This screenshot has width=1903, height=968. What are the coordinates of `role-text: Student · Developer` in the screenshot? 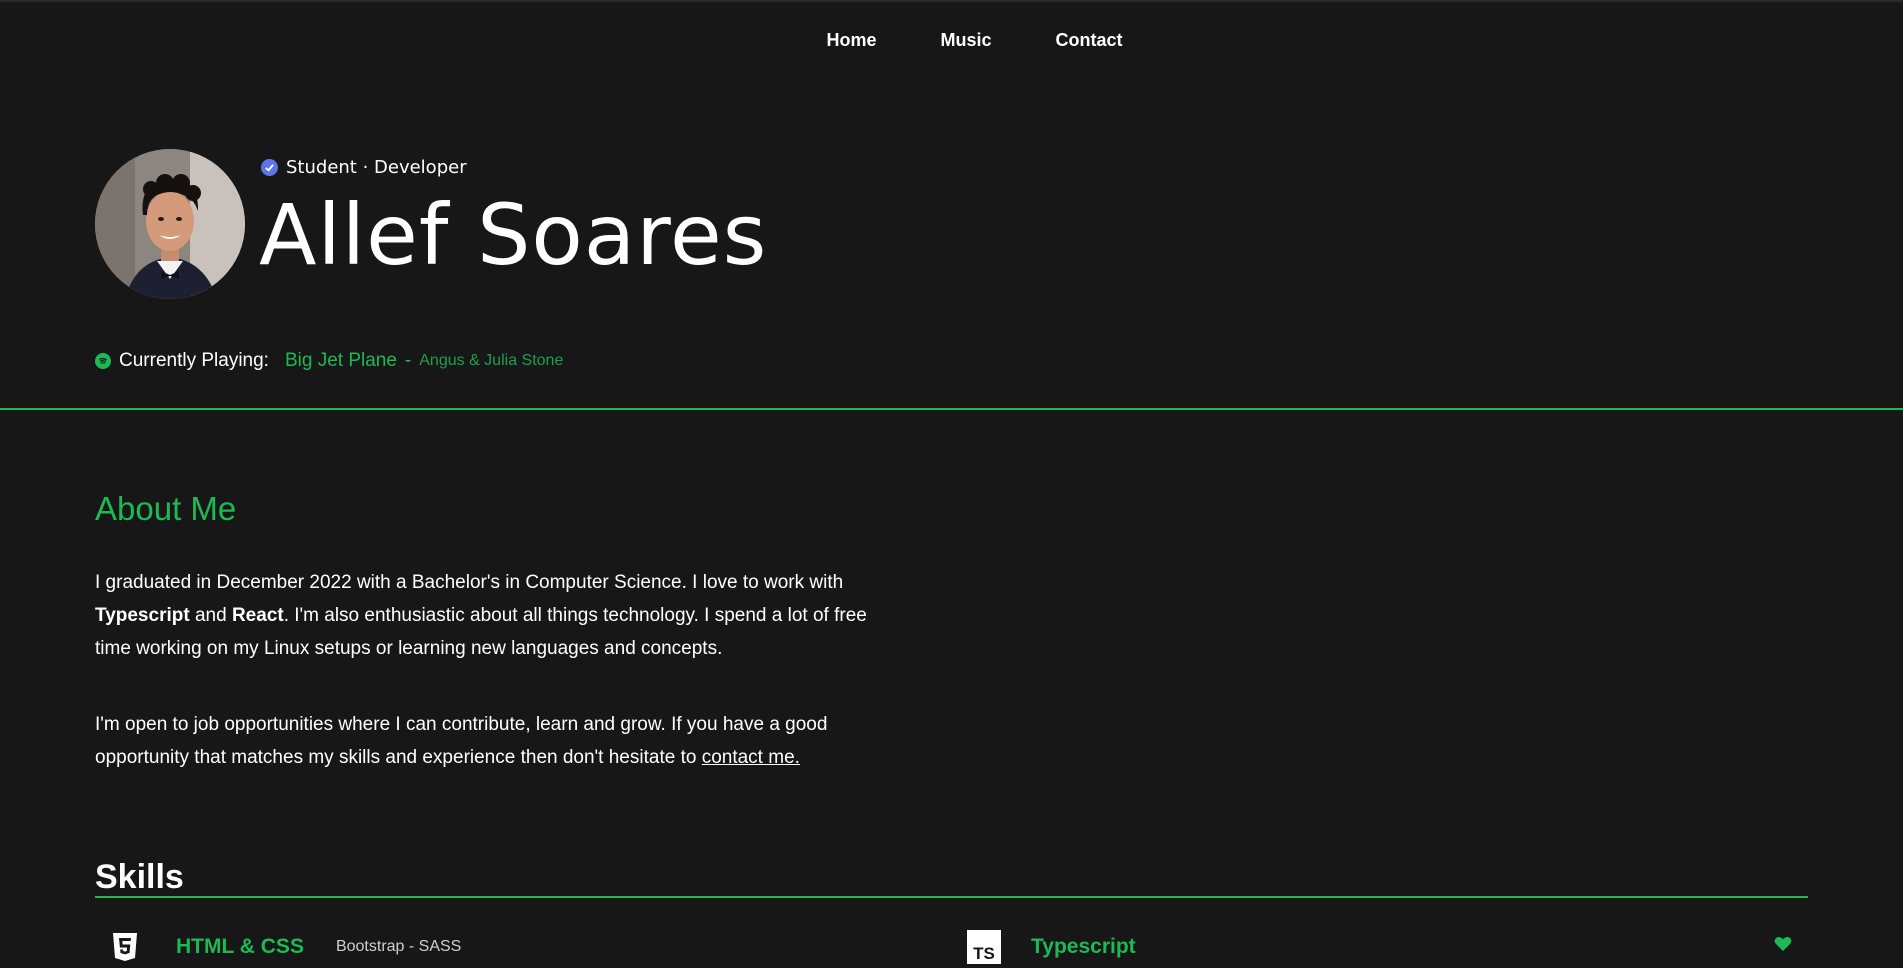 It's located at (376, 167).